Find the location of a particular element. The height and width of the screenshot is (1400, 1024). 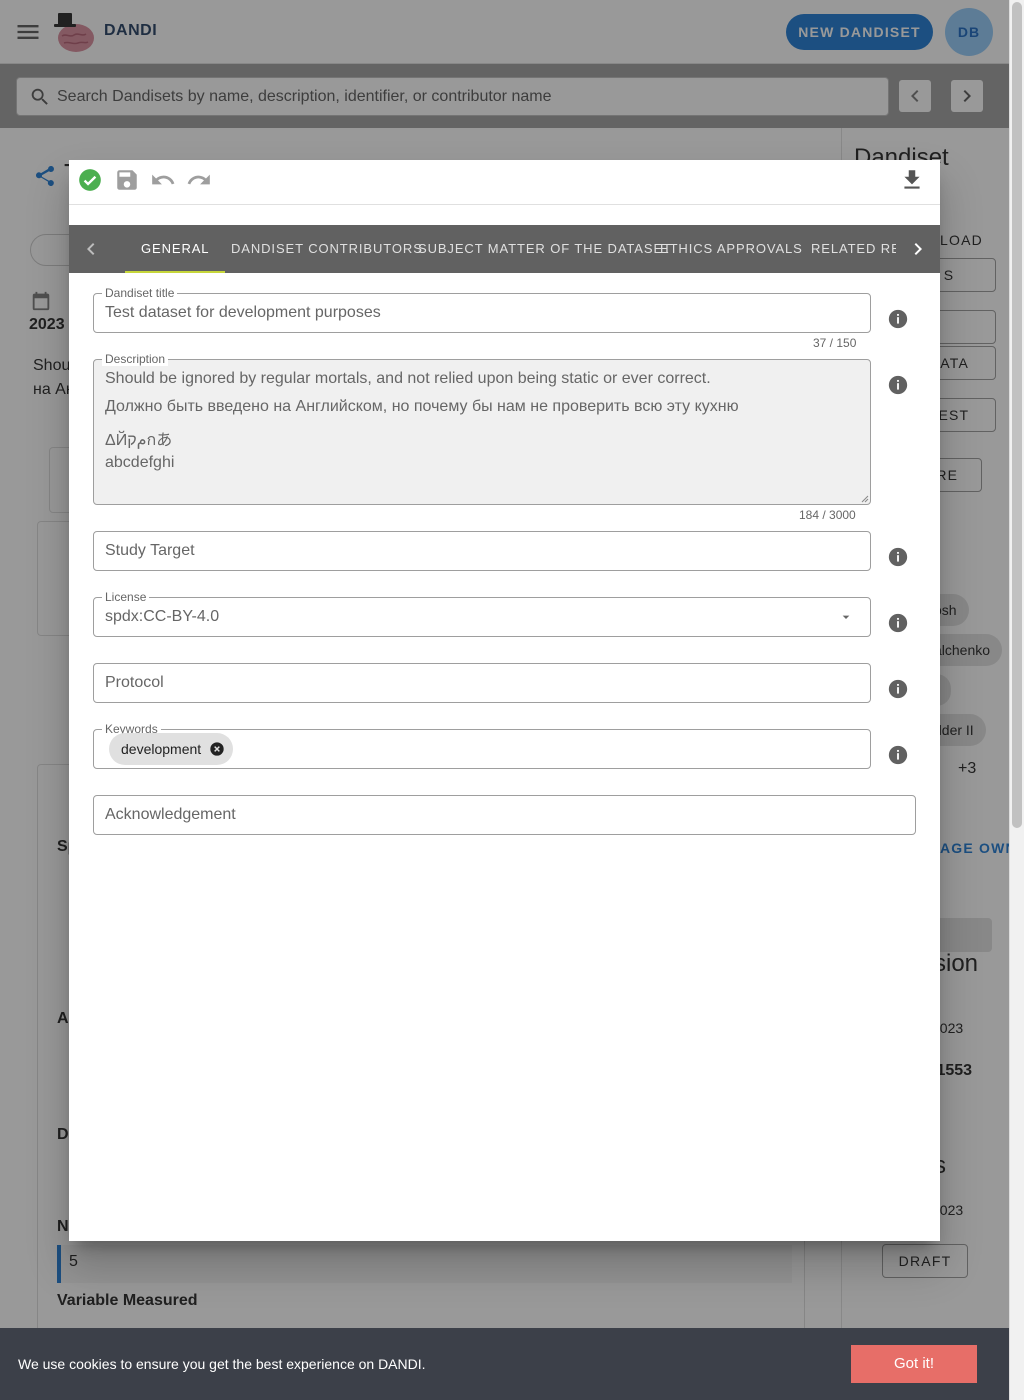

title-char-counter: 37 / 150 is located at coordinates (835, 343).